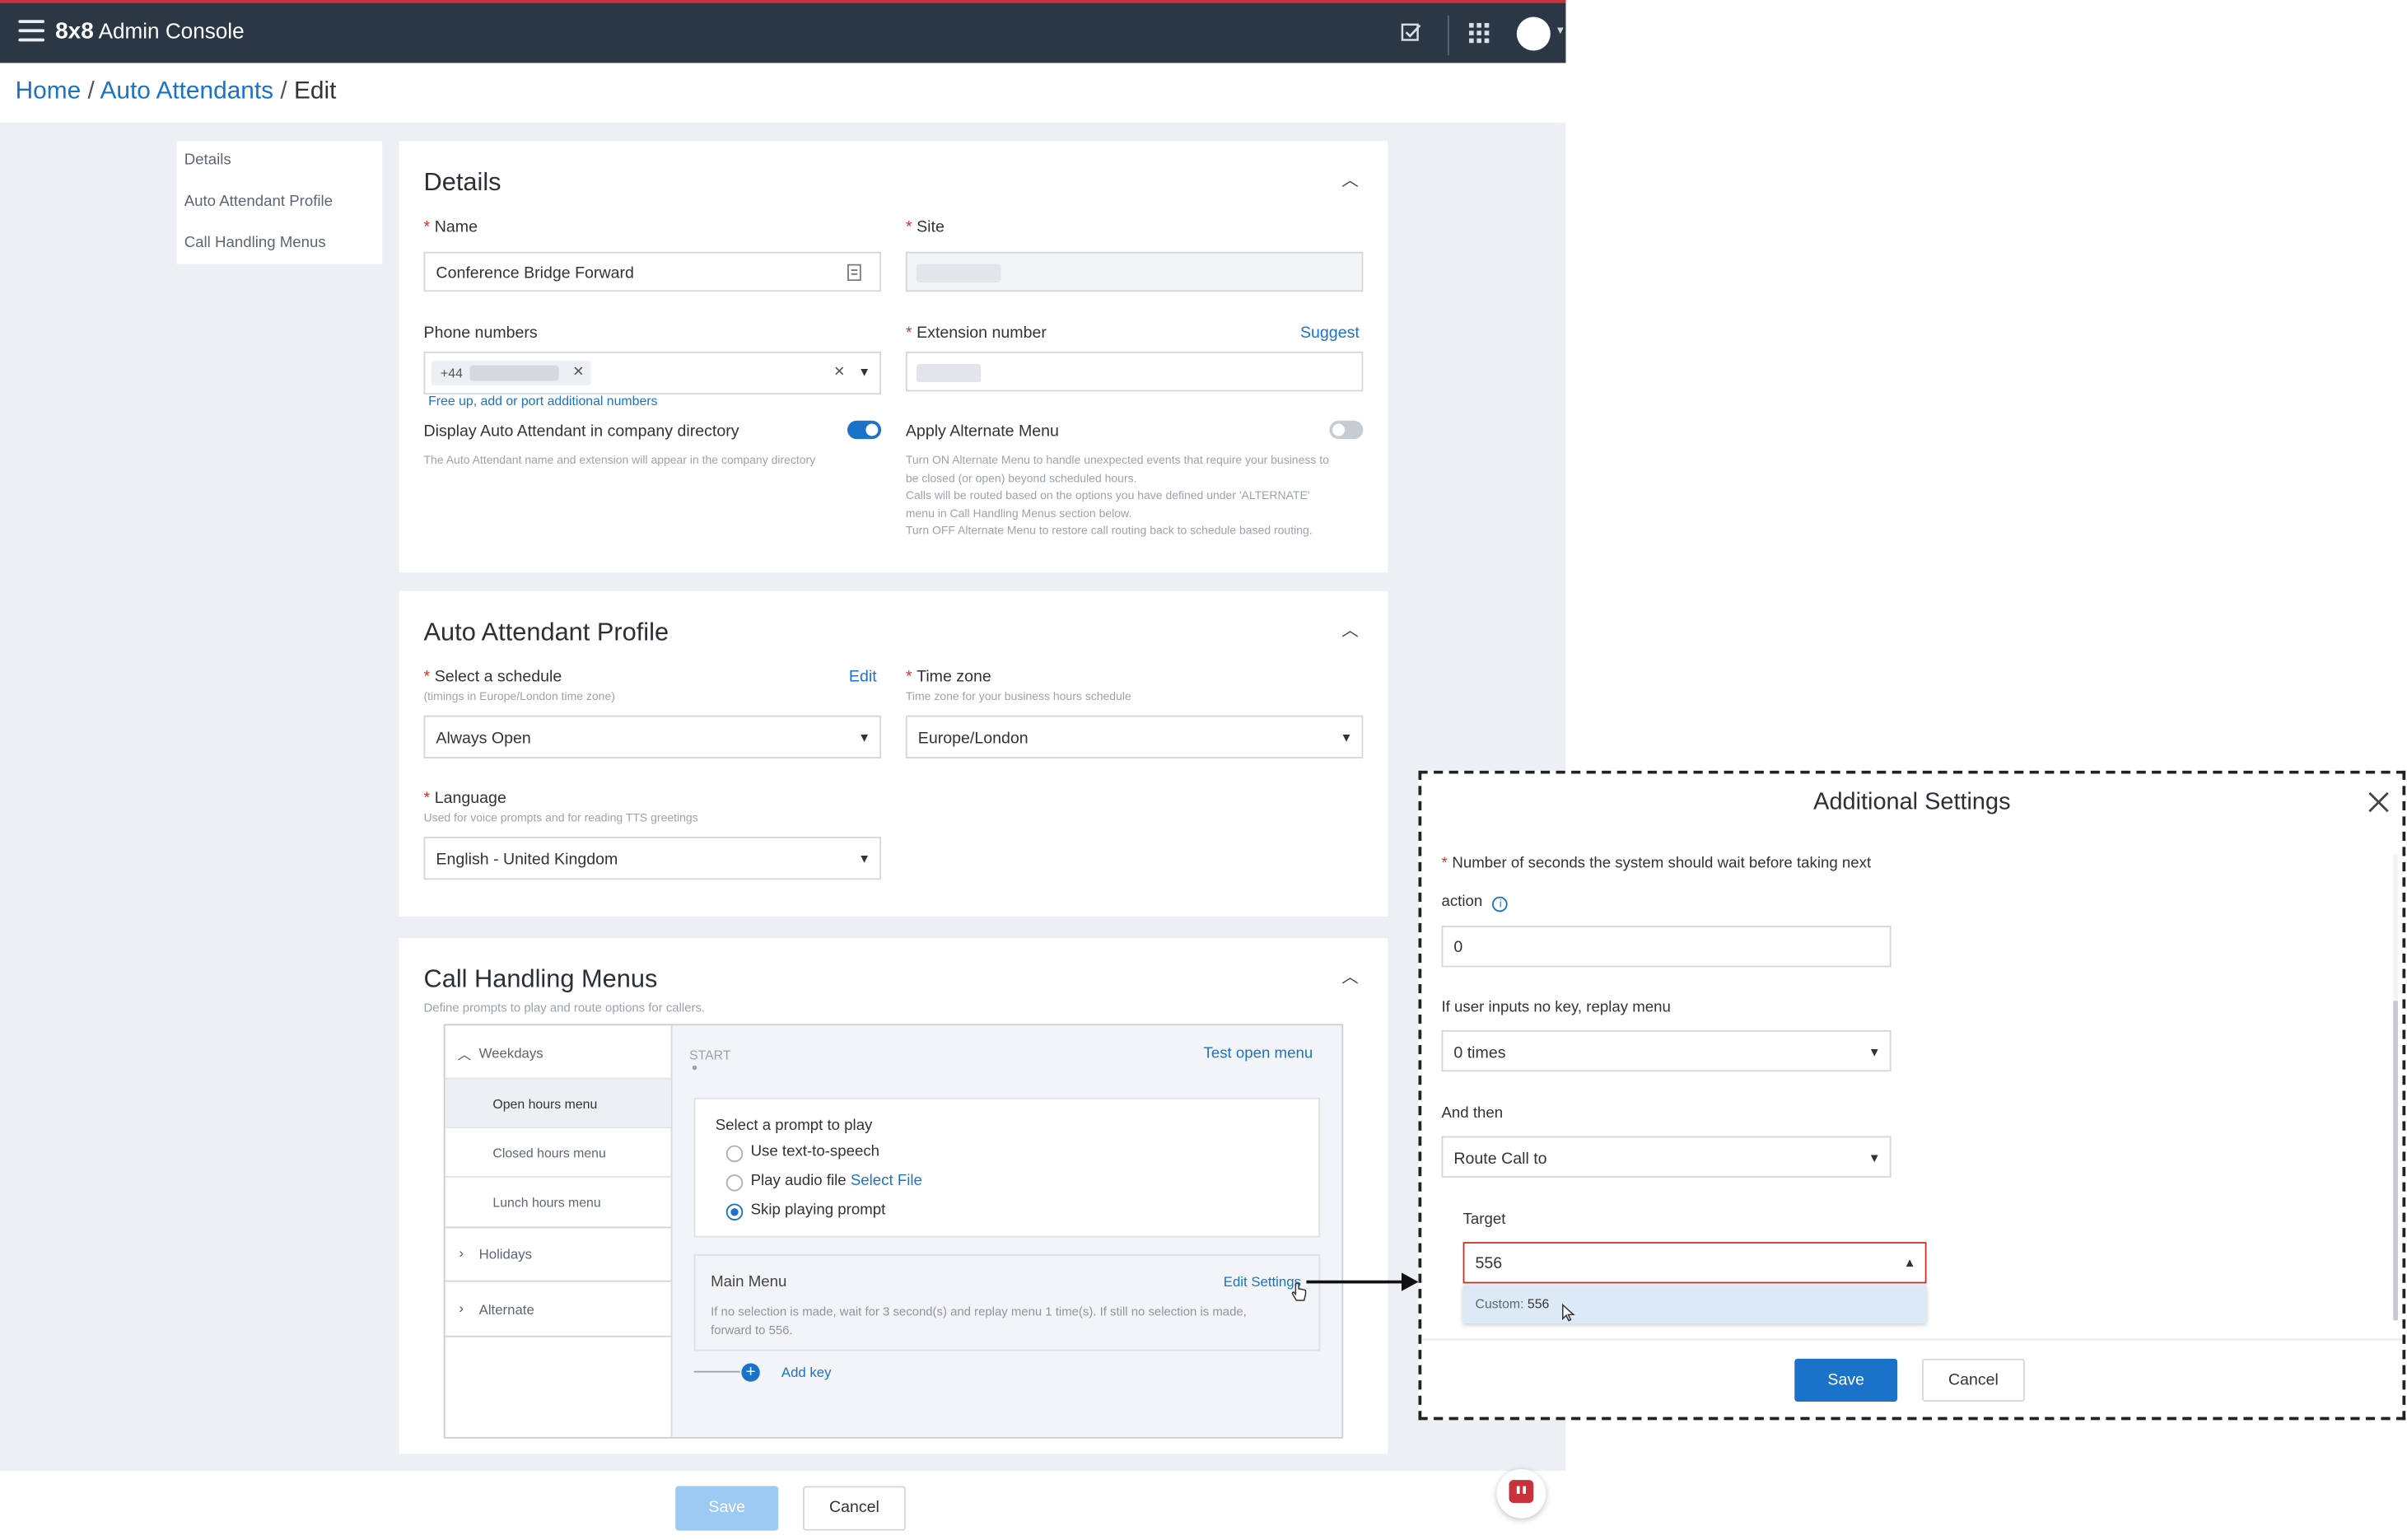 The image size is (2407, 1540). What do you see at coordinates (49, 91) in the screenshot?
I see `breadcrumb-home: Home` at bounding box center [49, 91].